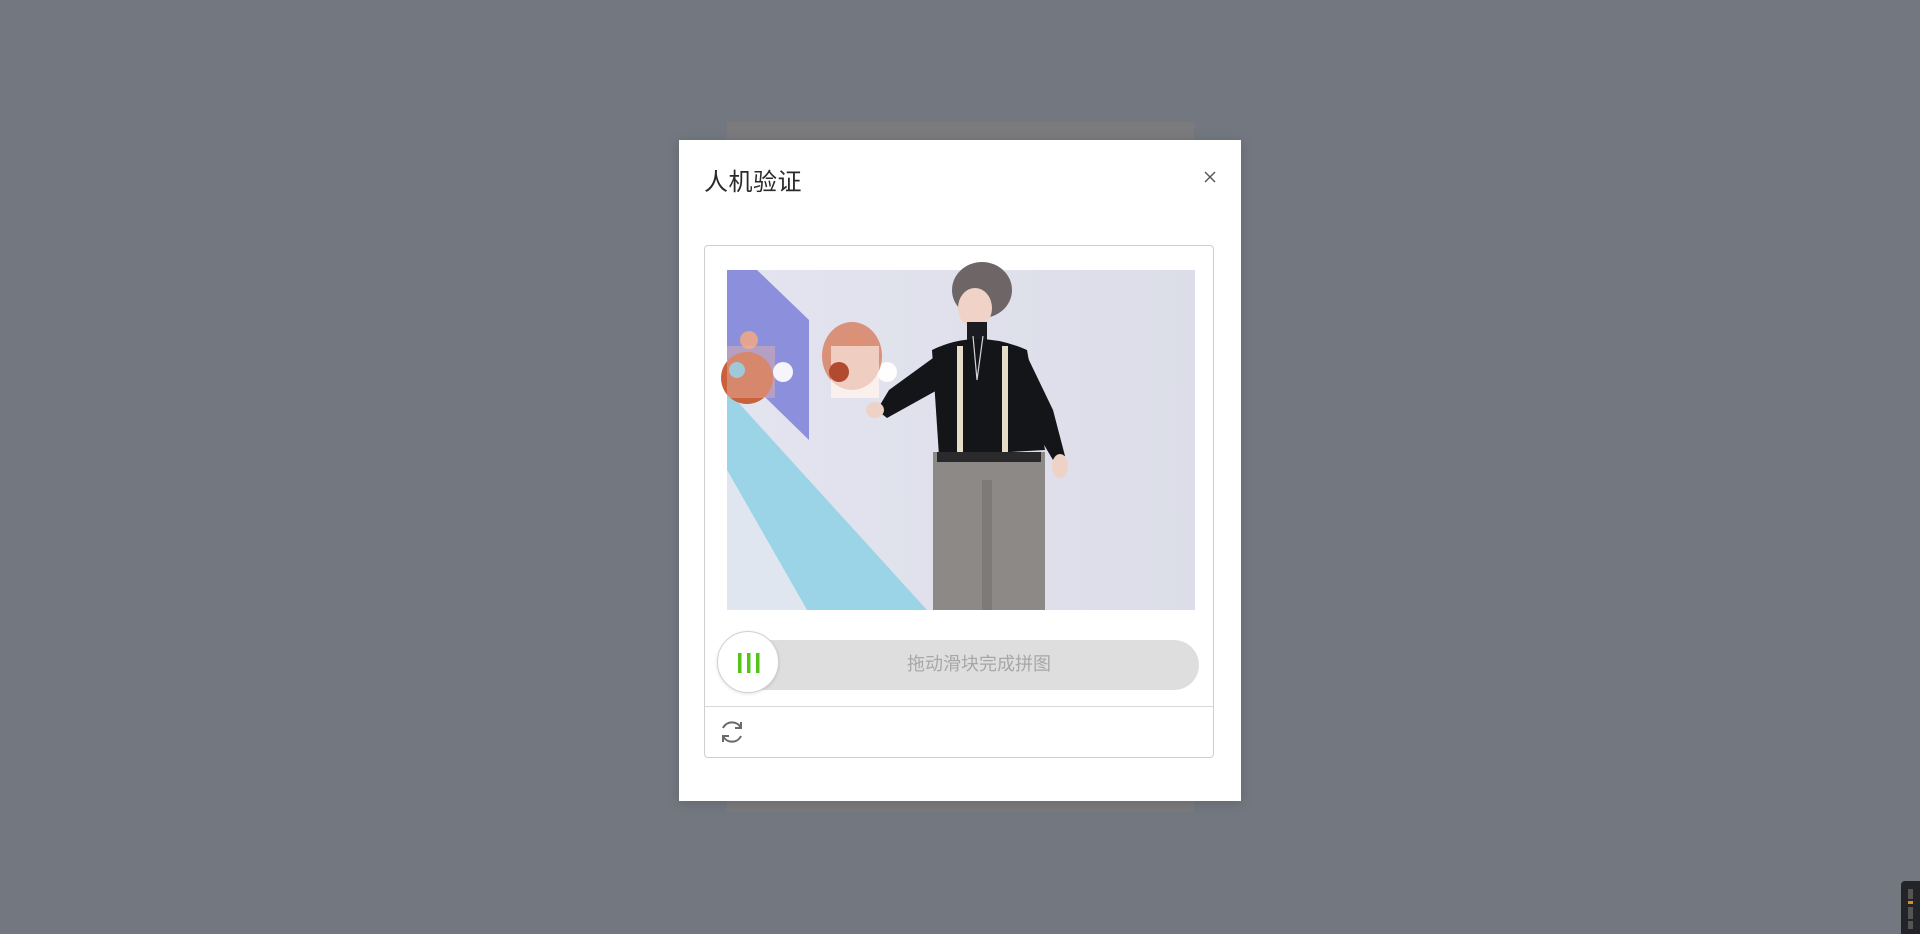  I want to click on refresh-icon, so click(732, 732).